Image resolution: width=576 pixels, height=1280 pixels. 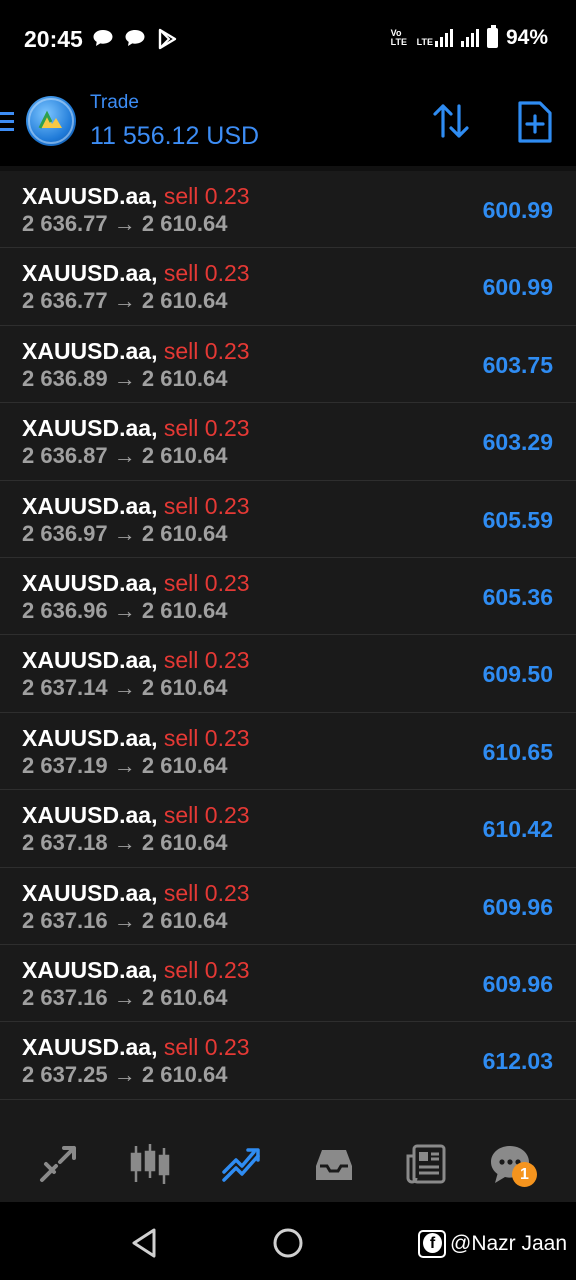 What do you see at coordinates (125, 843) in the screenshot?
I see `position-prices: 2 637.18 → 2 610.64` at bounding box center [125, 843].